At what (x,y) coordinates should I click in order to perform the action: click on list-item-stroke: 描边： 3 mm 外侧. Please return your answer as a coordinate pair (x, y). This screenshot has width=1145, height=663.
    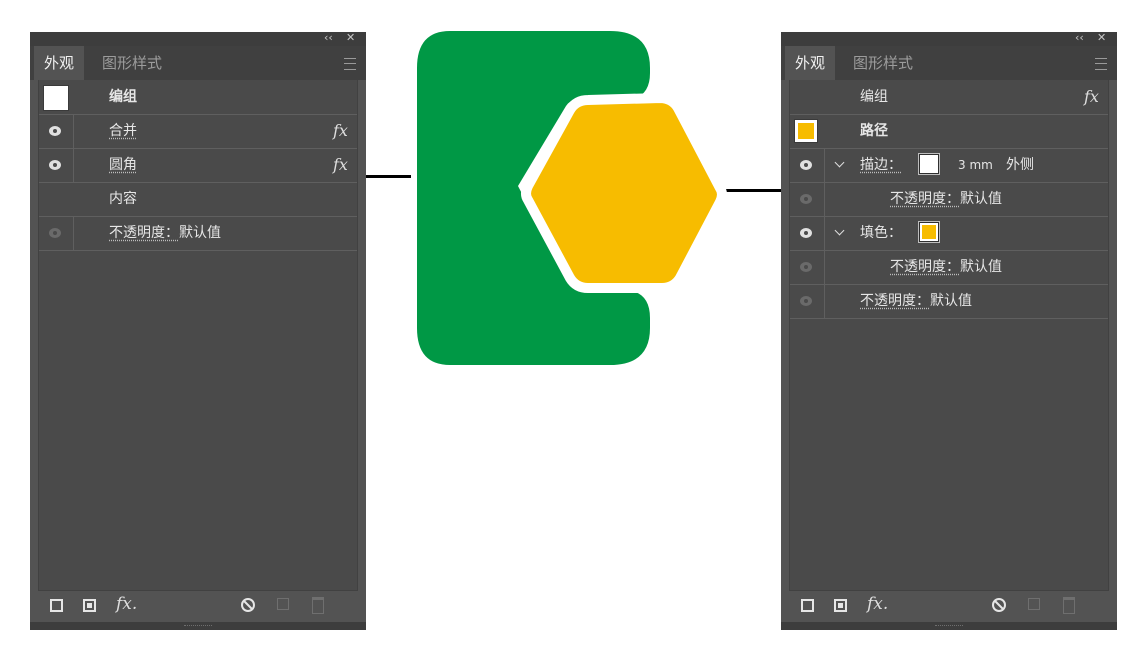
    Looking at the image, I should click on (949, 165).